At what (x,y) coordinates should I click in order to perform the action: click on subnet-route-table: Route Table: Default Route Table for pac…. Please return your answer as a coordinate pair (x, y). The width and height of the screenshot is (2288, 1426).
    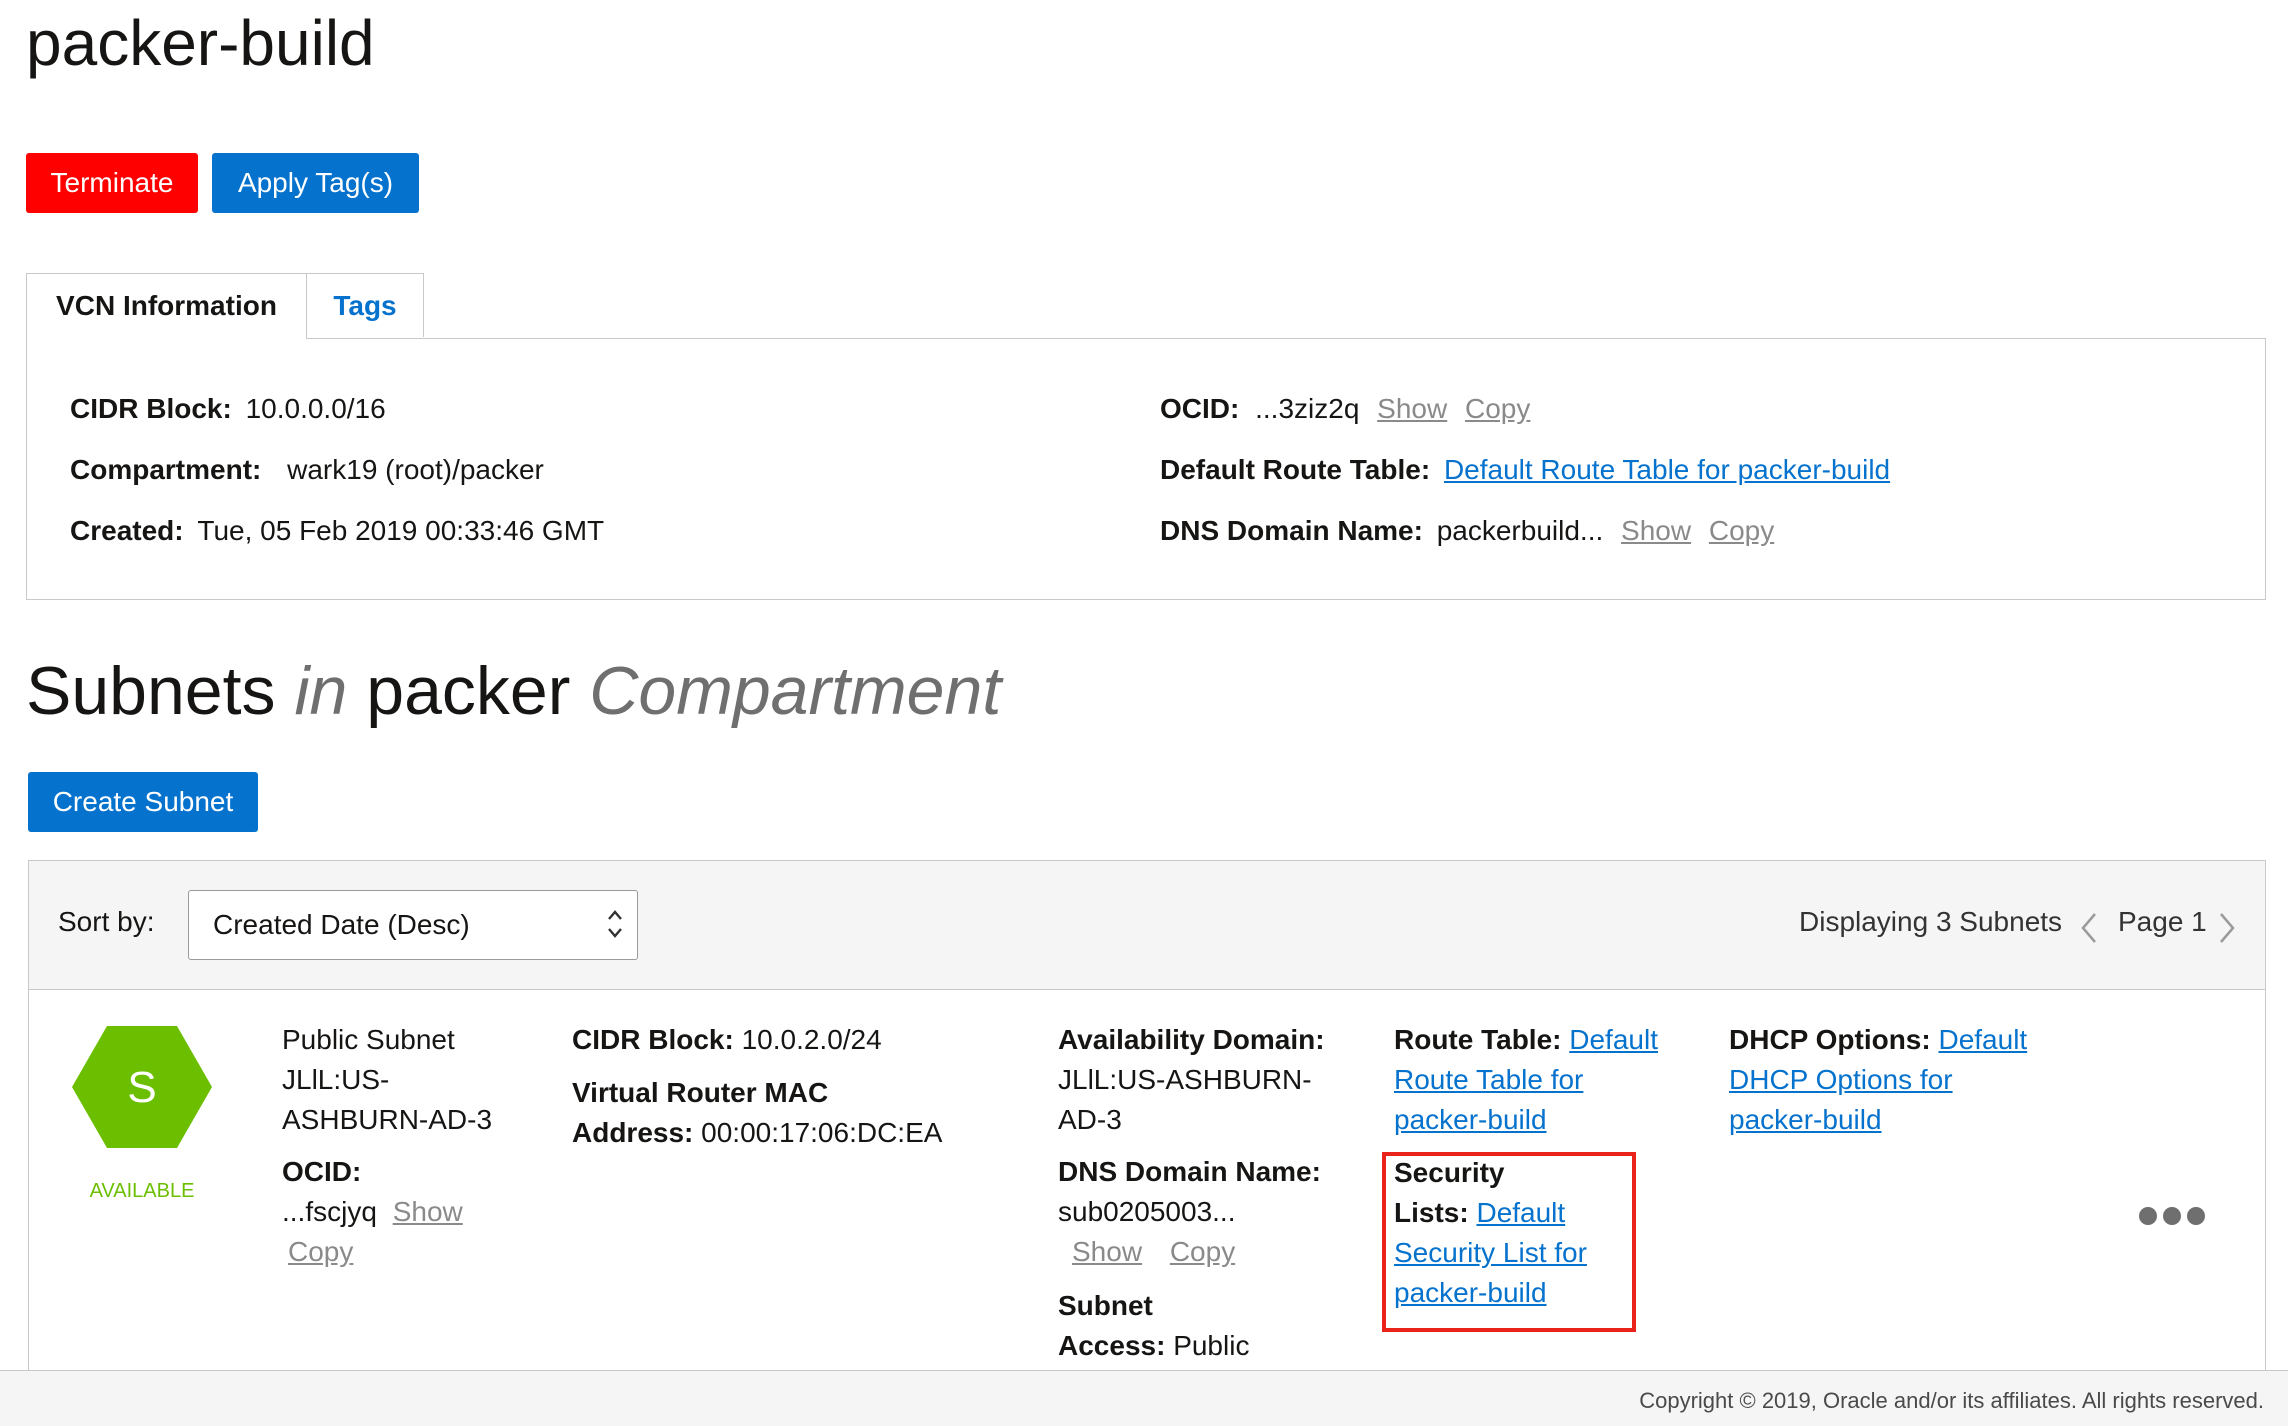
    Looking at the image, I should click on (1526, 1080).